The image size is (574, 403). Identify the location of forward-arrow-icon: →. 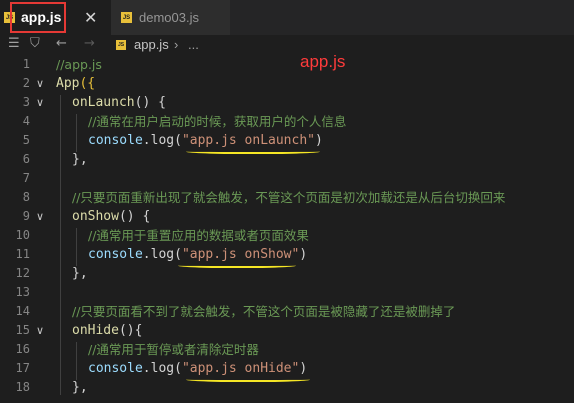
(89, 43).